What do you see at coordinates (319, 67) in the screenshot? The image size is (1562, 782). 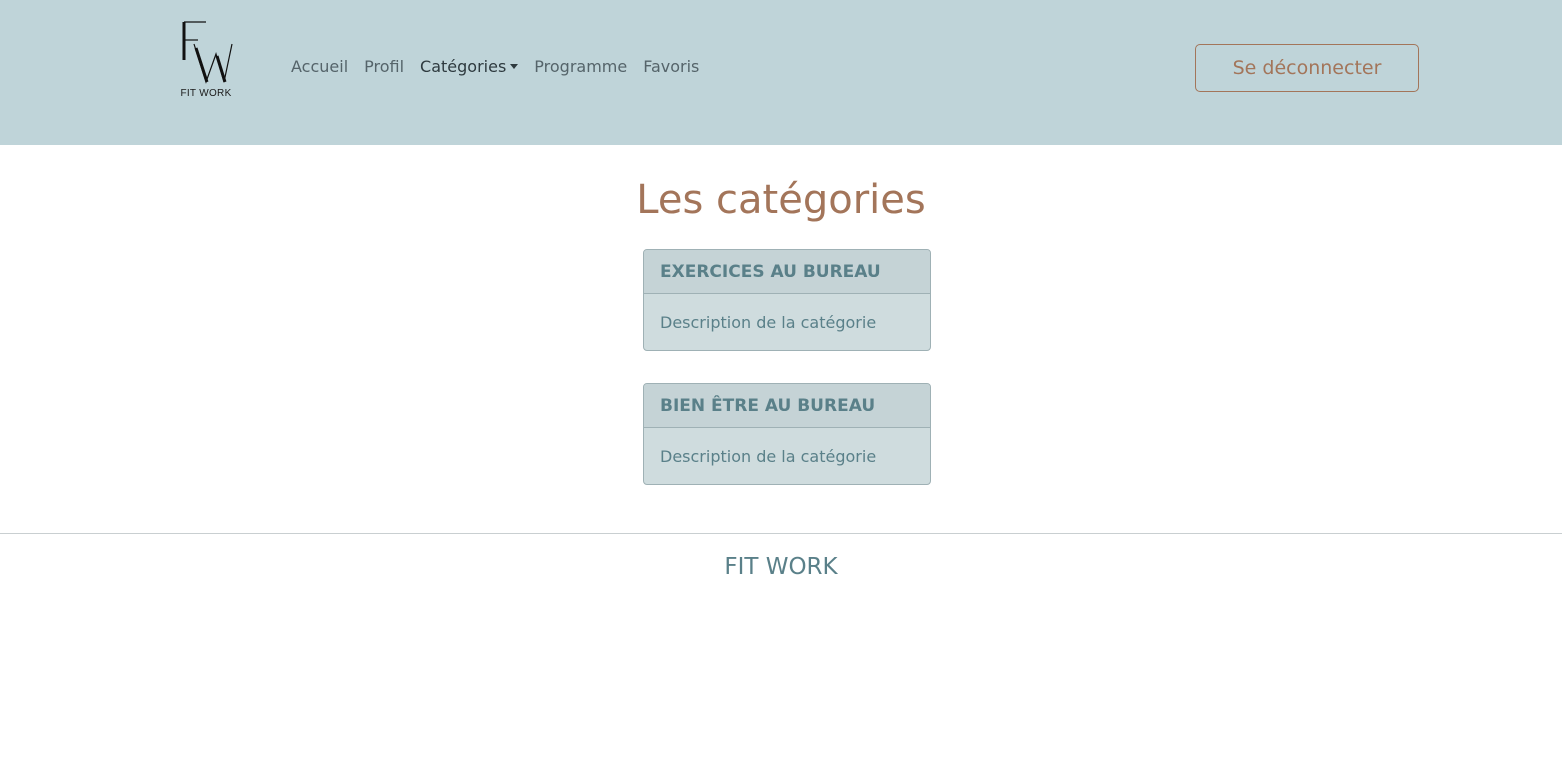 I see `nav-link-accueil: Accueil` at bounding box center [319, 67].